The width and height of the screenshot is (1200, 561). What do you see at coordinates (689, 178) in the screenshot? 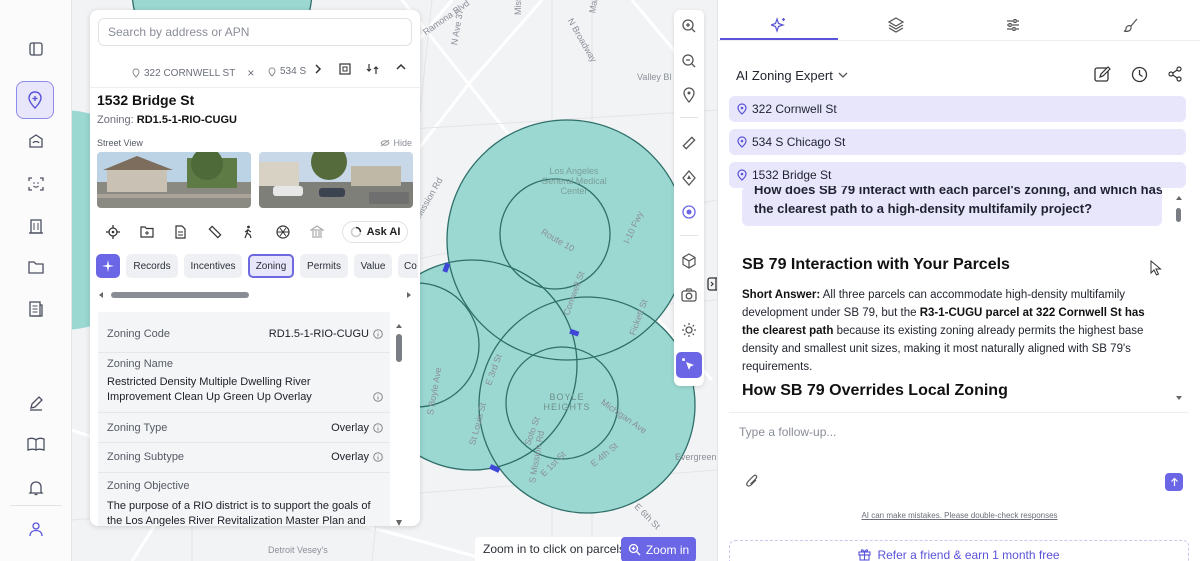
I see `navigate-icon` at bounding box center [689, 178].